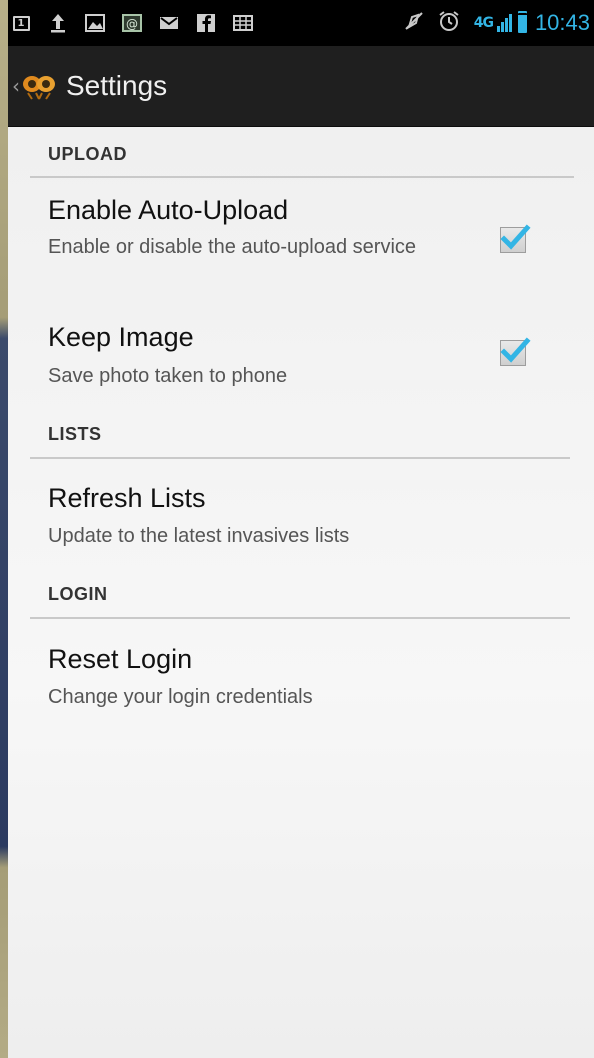  I want to click on gallery-icon, so click(95, 23).